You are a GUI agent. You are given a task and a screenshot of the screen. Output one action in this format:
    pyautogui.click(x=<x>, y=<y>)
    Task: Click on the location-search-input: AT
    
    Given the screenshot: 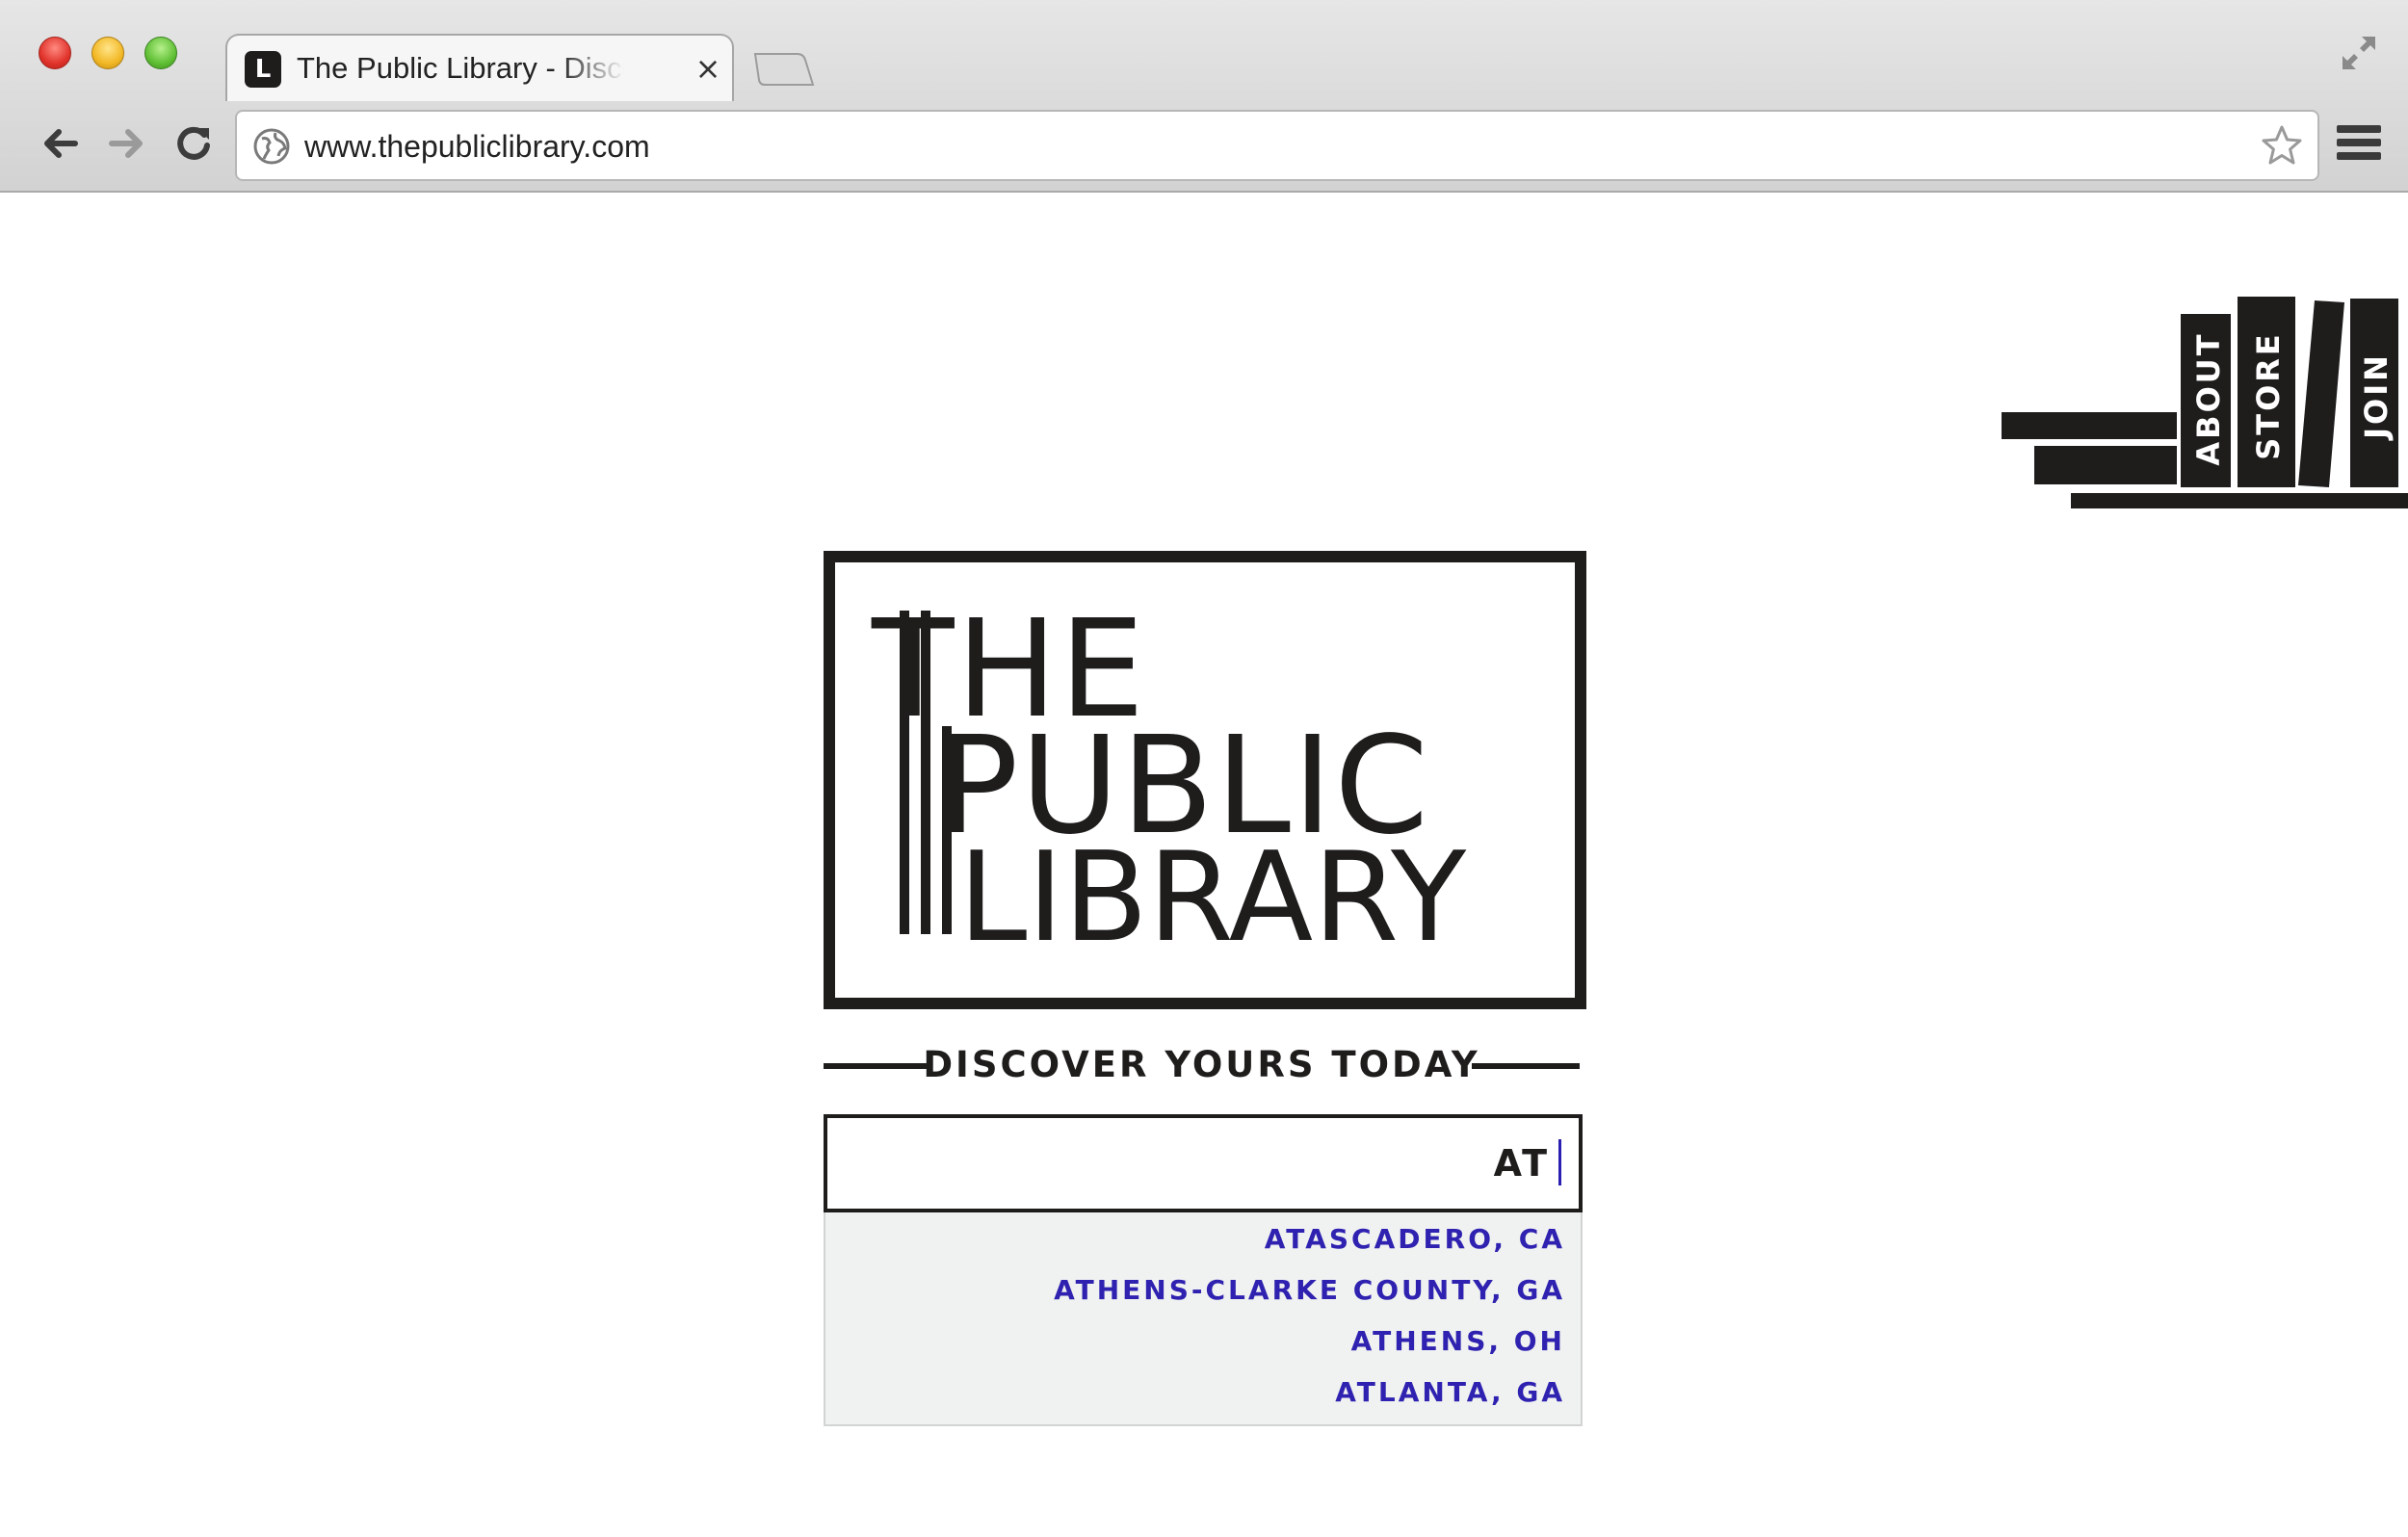 What is the action you would take?
    pyautogui.click(x=1203, y=1163)
    